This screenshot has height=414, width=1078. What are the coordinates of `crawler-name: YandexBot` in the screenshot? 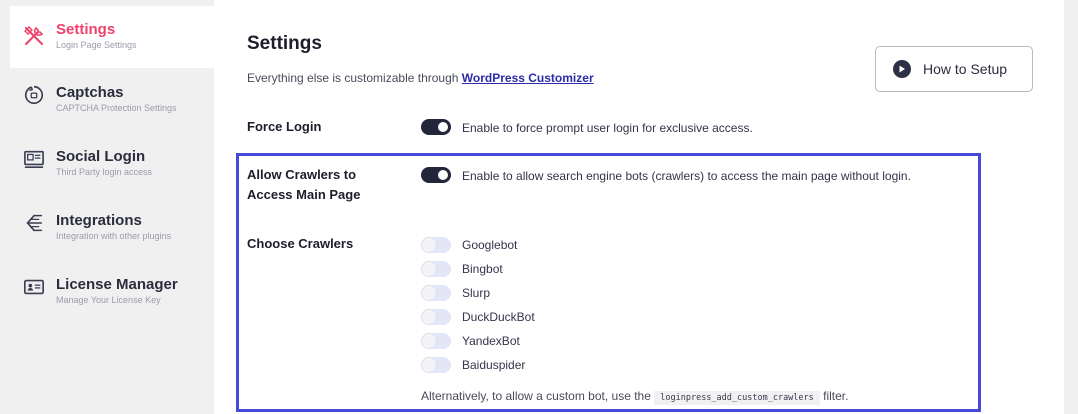 It's located at (491, 341).